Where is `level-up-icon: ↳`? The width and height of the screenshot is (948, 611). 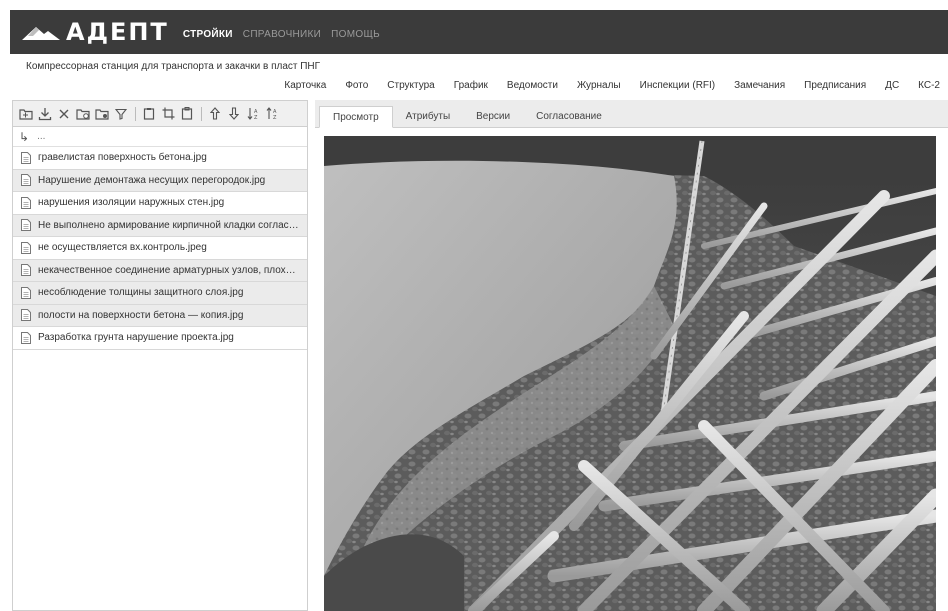 level-up-icon: ↳ is located at coordinates (24, 136).